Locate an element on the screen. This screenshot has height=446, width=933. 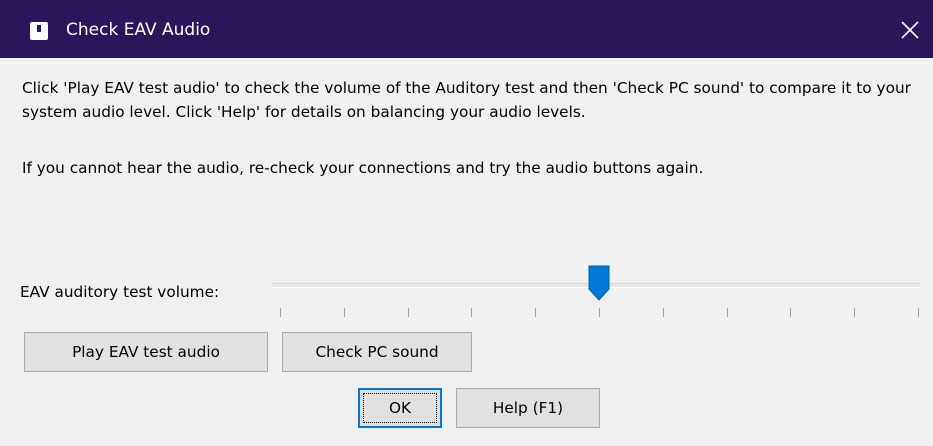
slider-thumb is located at coordinates (599, 283).